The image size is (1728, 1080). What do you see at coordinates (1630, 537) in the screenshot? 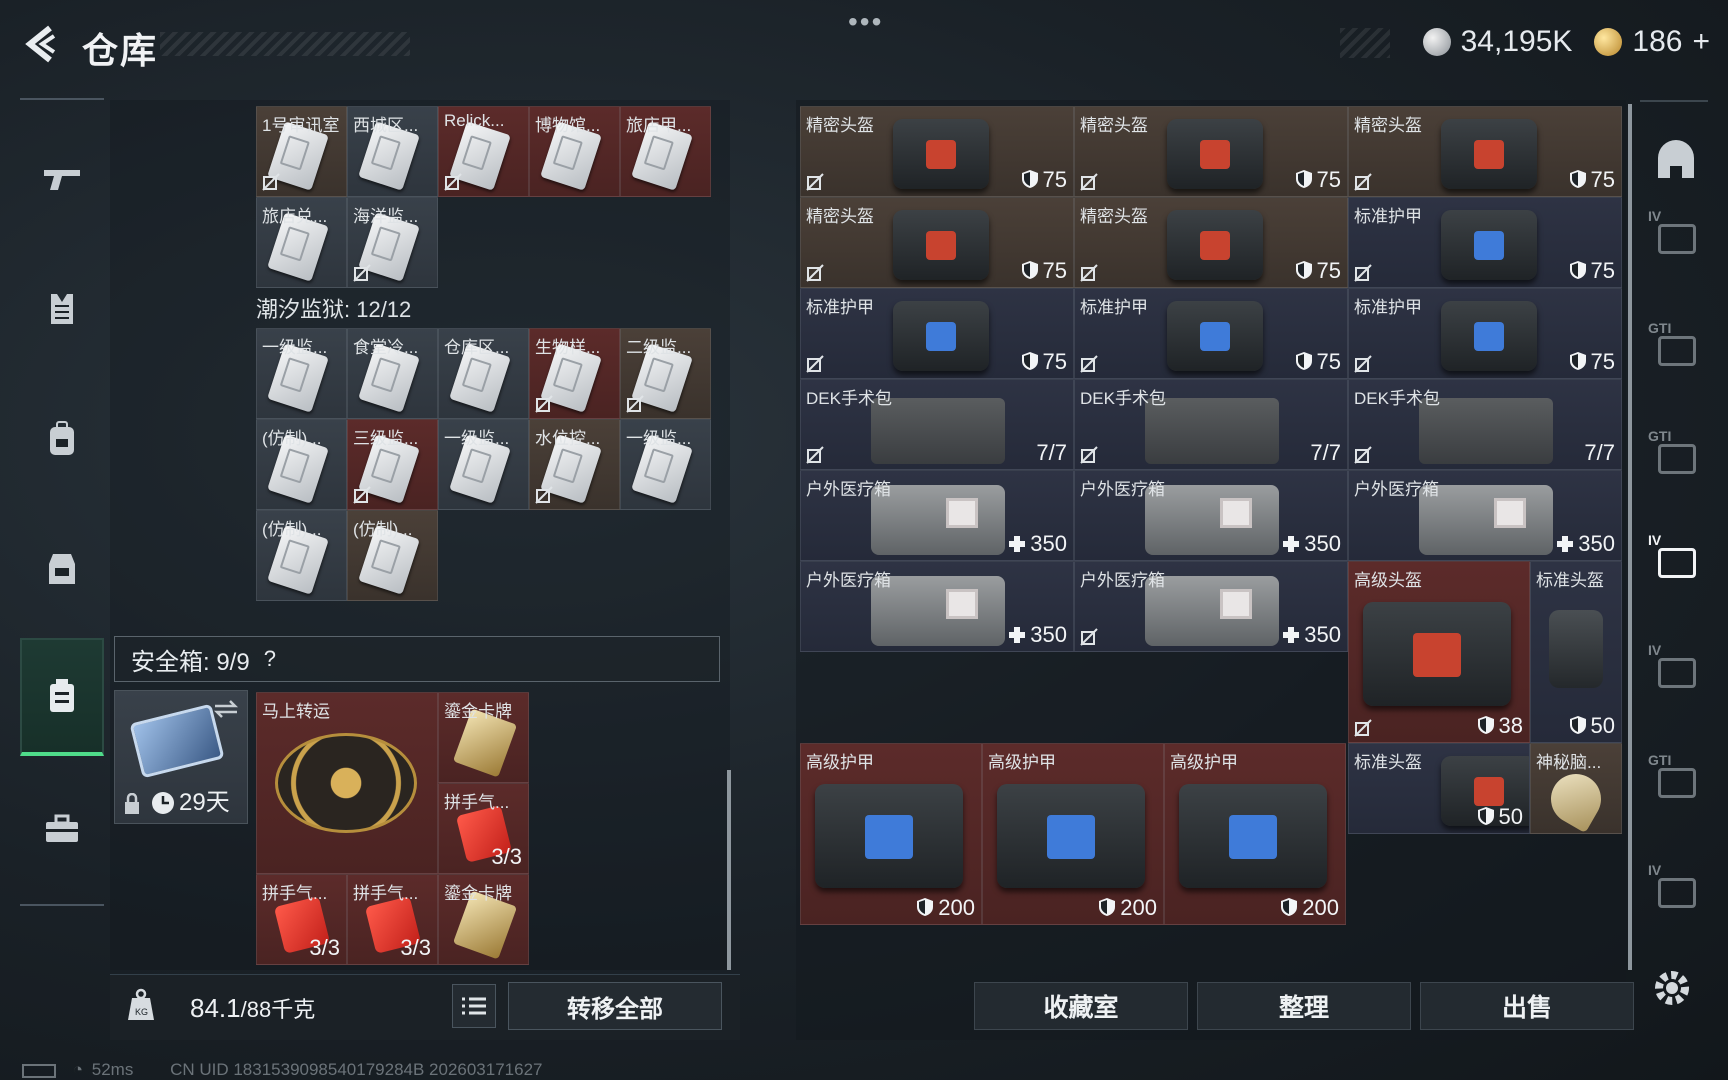
I see `warehouse-scrollbar` at bounding box center [1630, 537].